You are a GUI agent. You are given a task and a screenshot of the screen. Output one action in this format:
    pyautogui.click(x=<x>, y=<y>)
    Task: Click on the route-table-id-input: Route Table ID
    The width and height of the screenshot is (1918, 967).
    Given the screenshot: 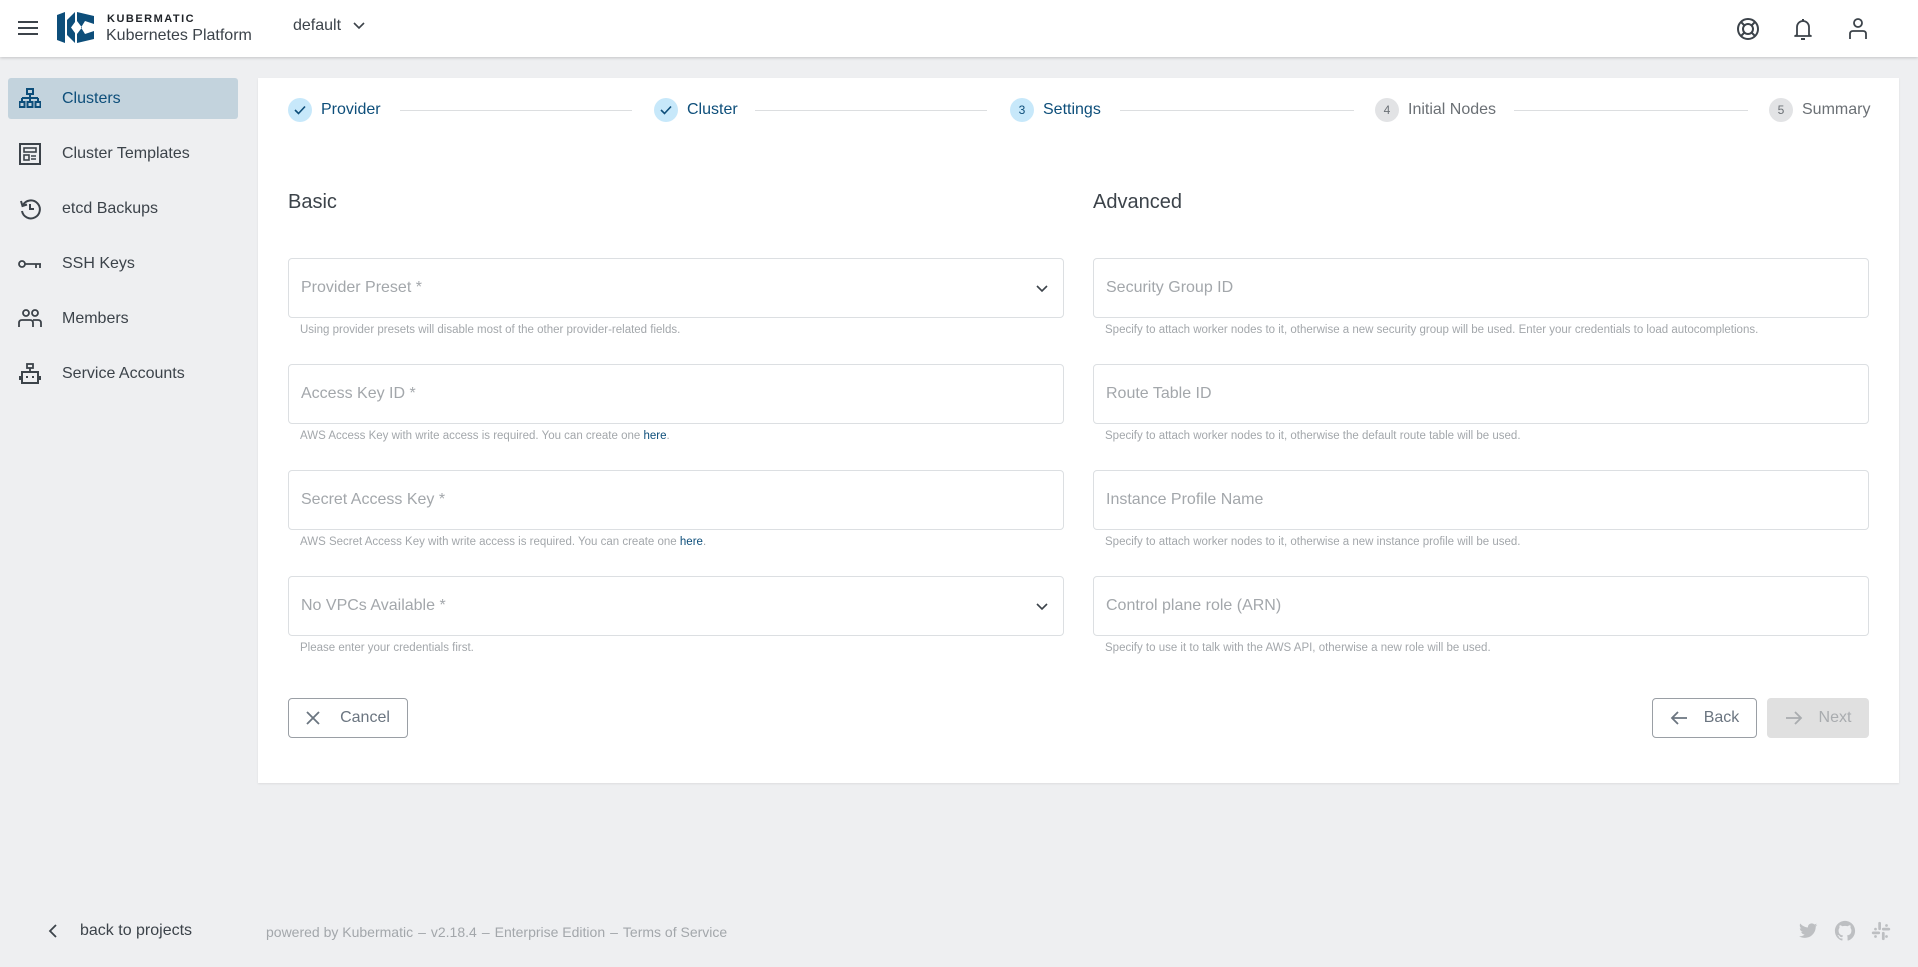 What is the action you would take?
    pyautogui.click(x=1481, y=394)
    